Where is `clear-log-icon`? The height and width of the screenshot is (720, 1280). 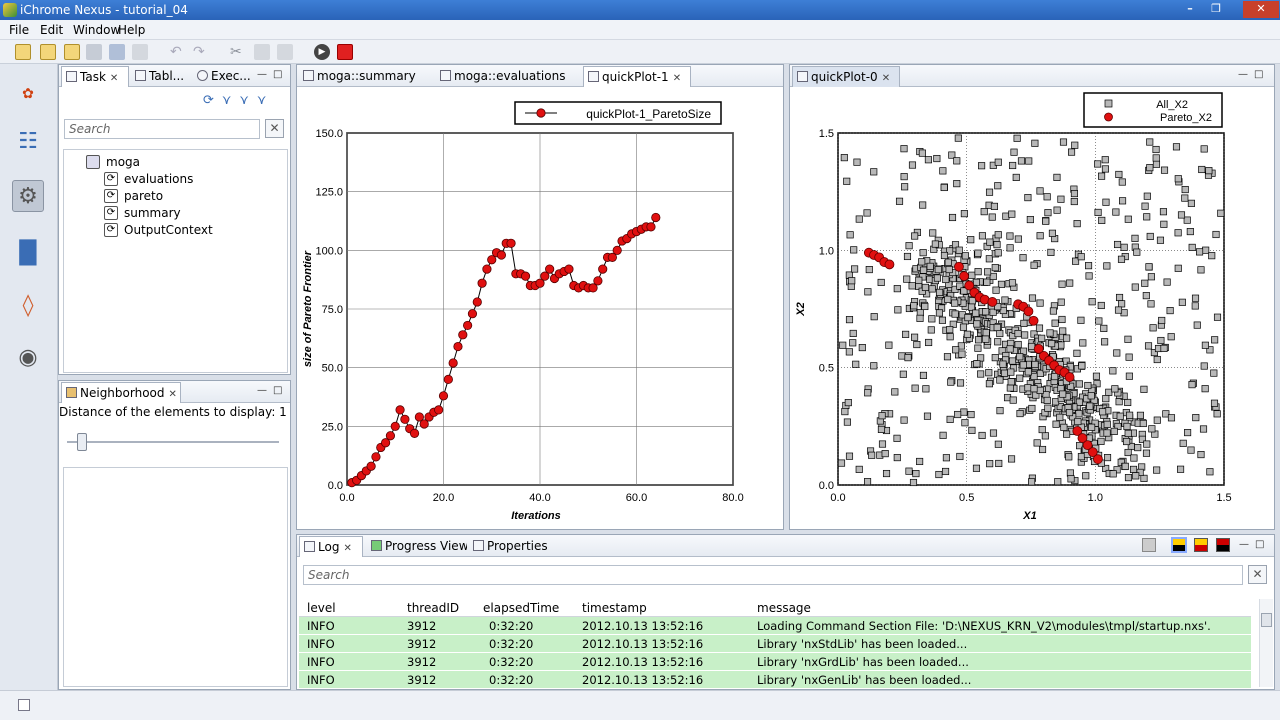 clear-log-icon is located at coordinates (1149, 545).